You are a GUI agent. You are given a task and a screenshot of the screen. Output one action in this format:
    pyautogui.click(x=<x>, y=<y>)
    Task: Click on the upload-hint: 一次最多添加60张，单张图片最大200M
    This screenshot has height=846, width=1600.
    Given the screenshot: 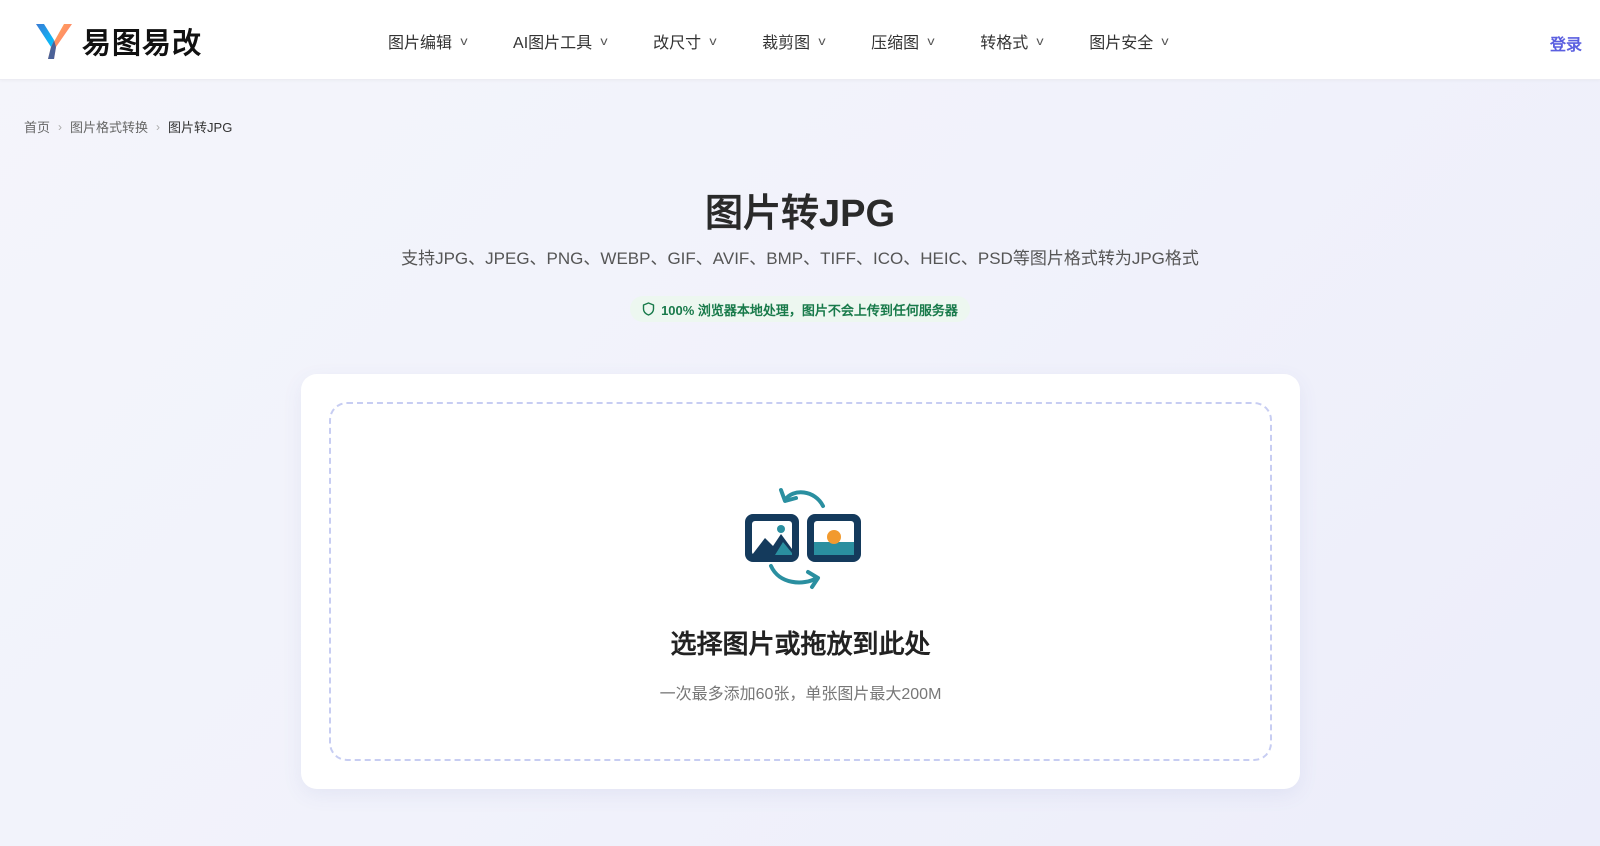 What is the action you would take?
    pyautogui.click(x=800, y=694)
    